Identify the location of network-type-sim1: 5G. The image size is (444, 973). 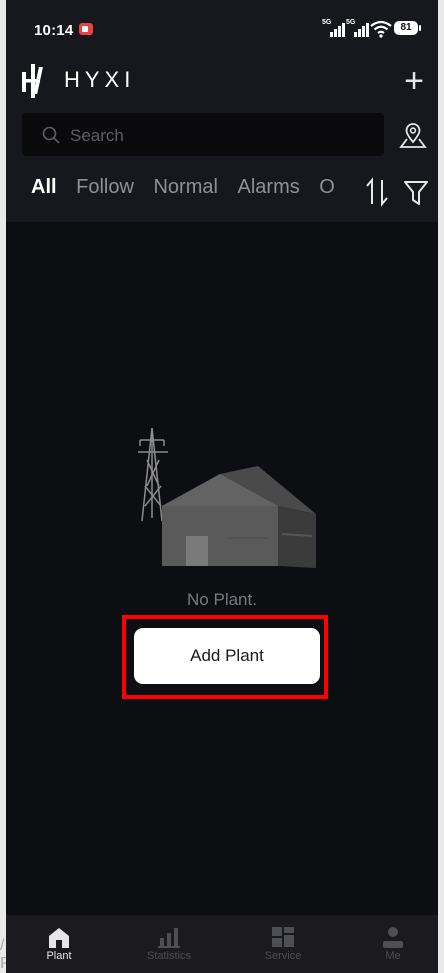
(327, 22).